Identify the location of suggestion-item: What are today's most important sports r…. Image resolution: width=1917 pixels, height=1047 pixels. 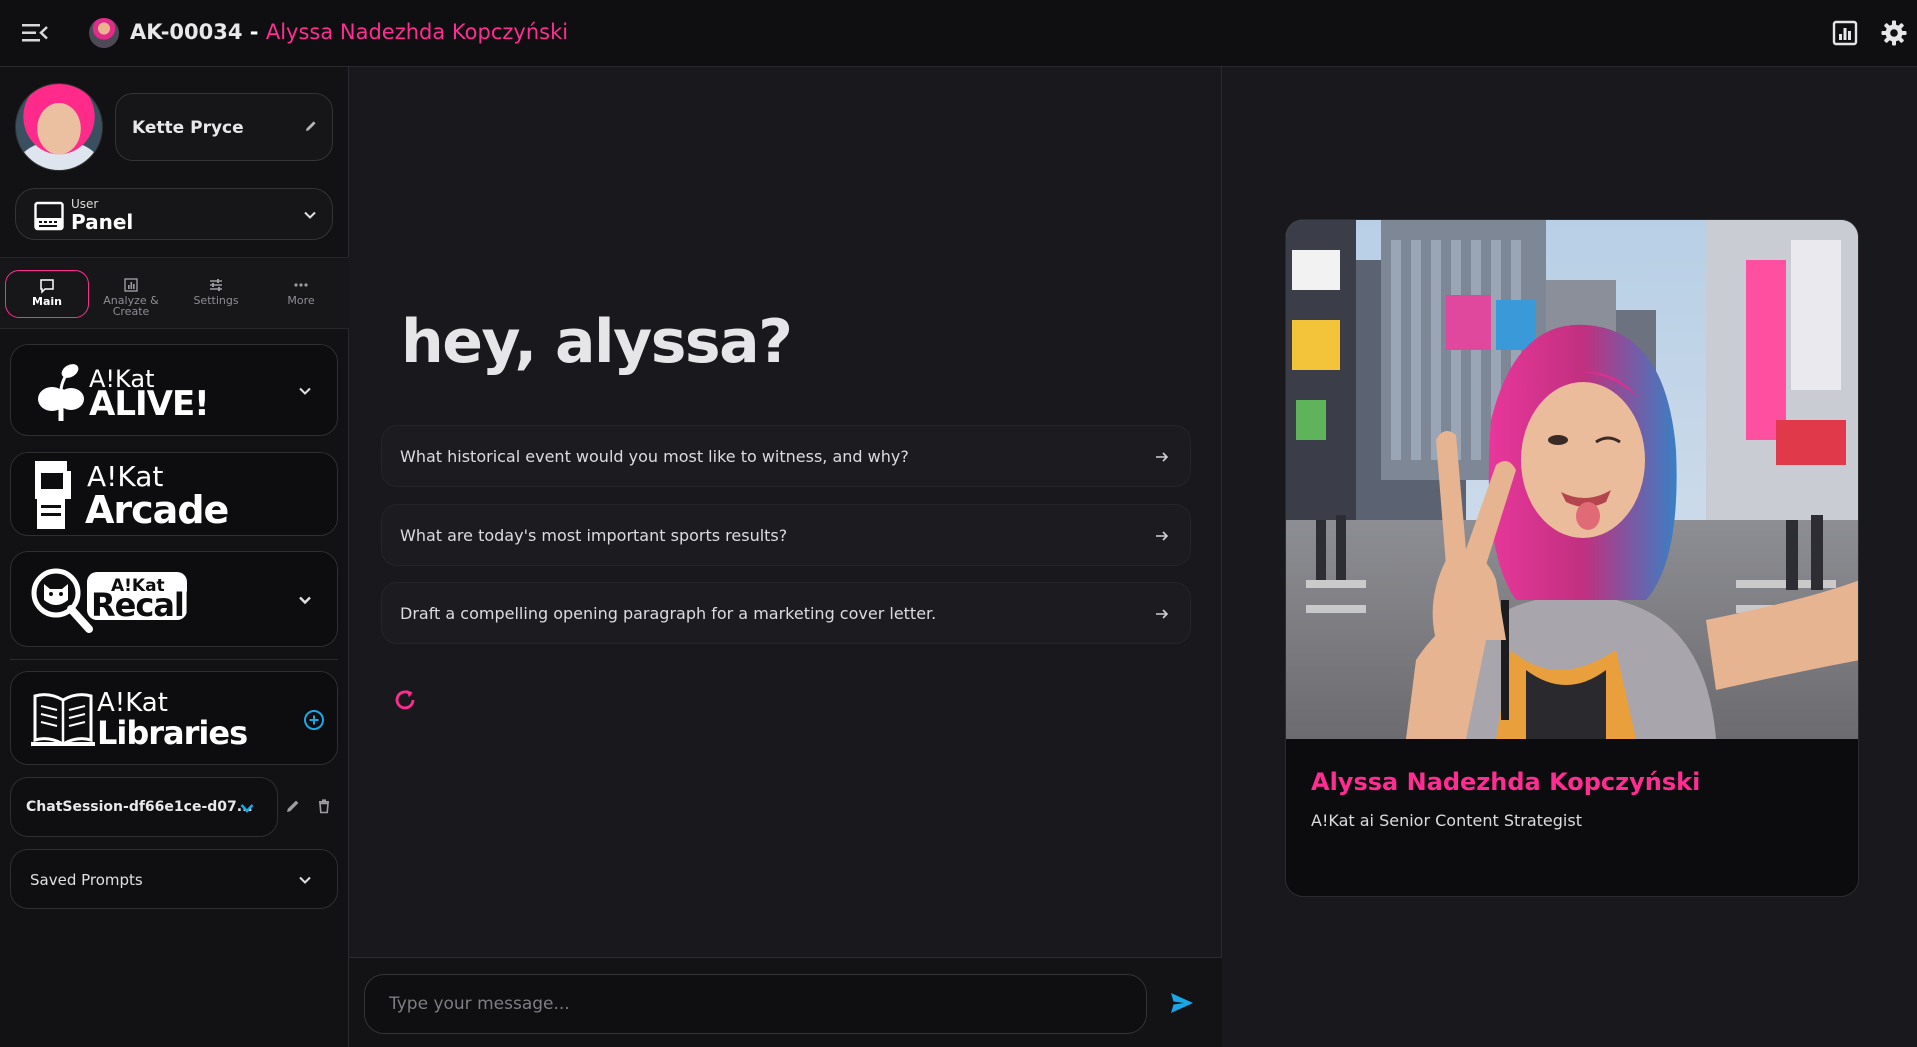
(786, 535).